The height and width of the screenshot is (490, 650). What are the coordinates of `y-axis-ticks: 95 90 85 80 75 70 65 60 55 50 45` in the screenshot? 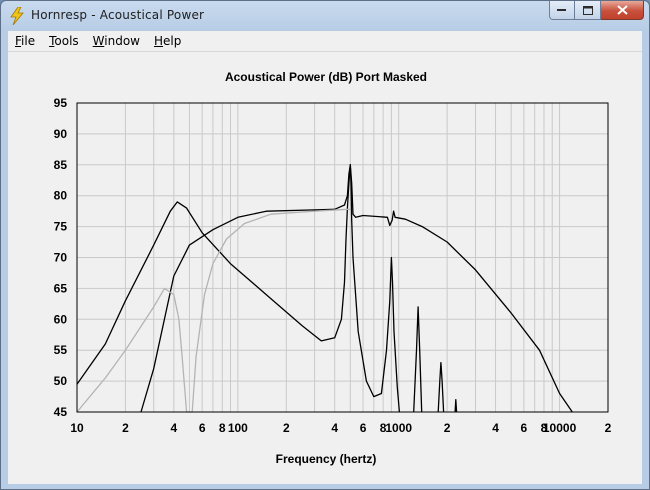 It's located at (61, 257).